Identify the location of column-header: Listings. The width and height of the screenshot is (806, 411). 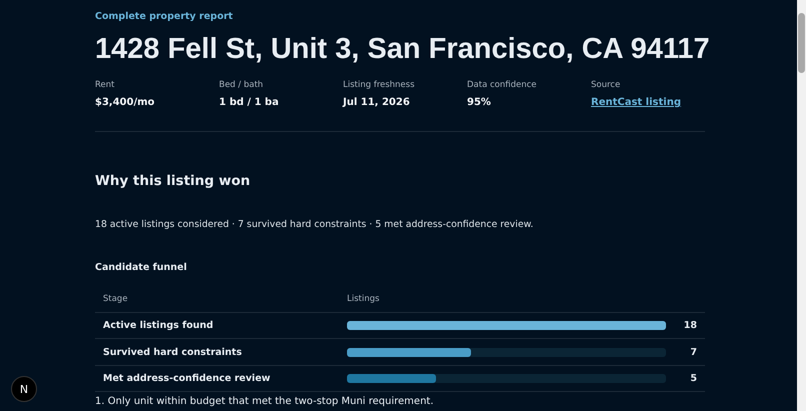
(363, 299).